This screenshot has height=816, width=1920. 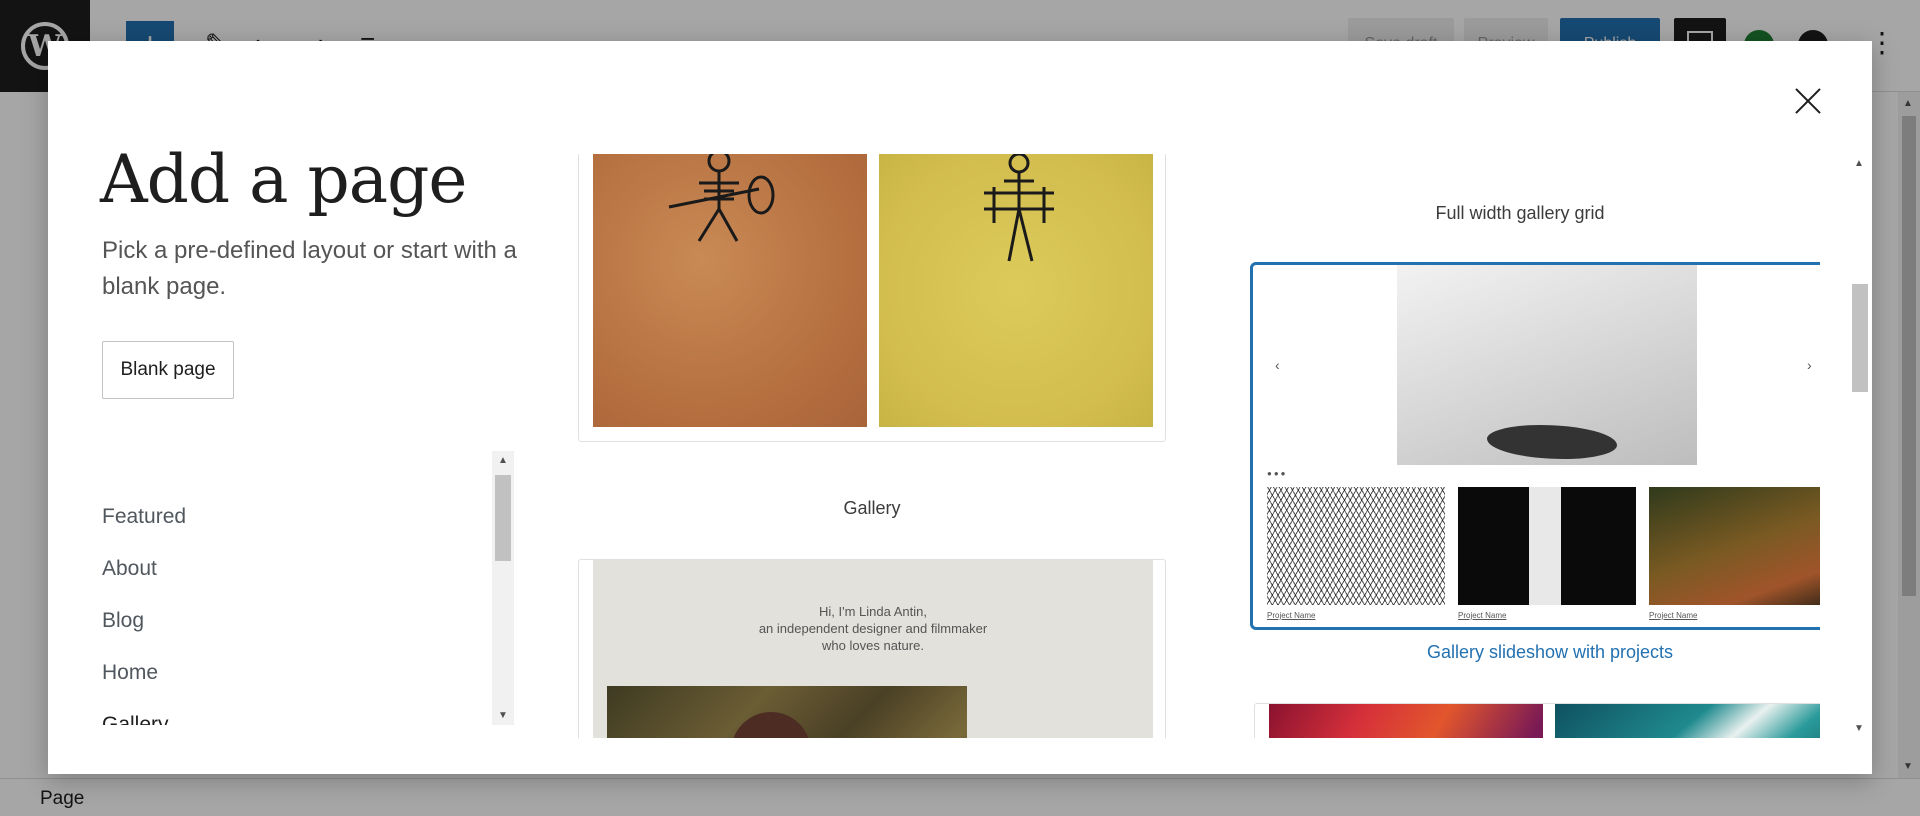 I want to click on project-image-dome, so click(x=1356, y=546).